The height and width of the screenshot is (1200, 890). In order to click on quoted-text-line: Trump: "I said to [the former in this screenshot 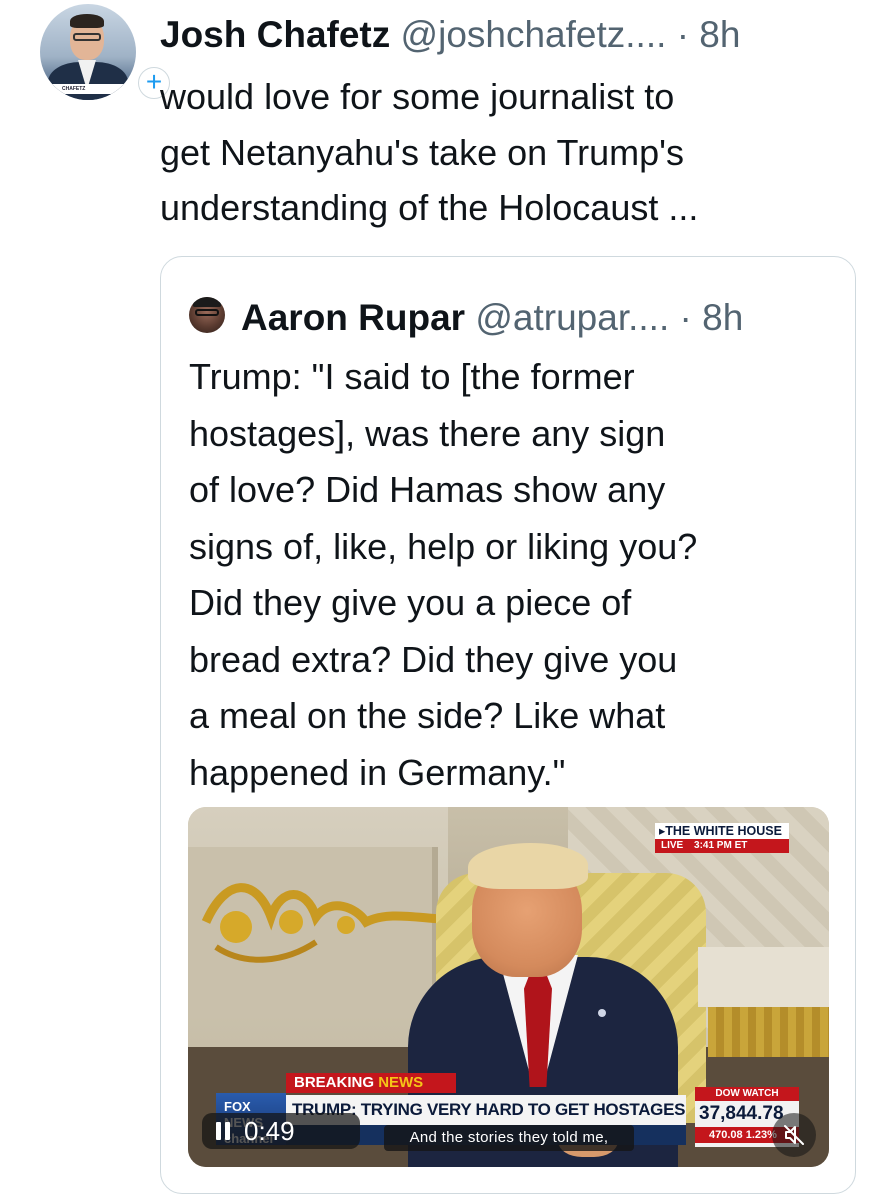, I will do `click(412, 376)`.